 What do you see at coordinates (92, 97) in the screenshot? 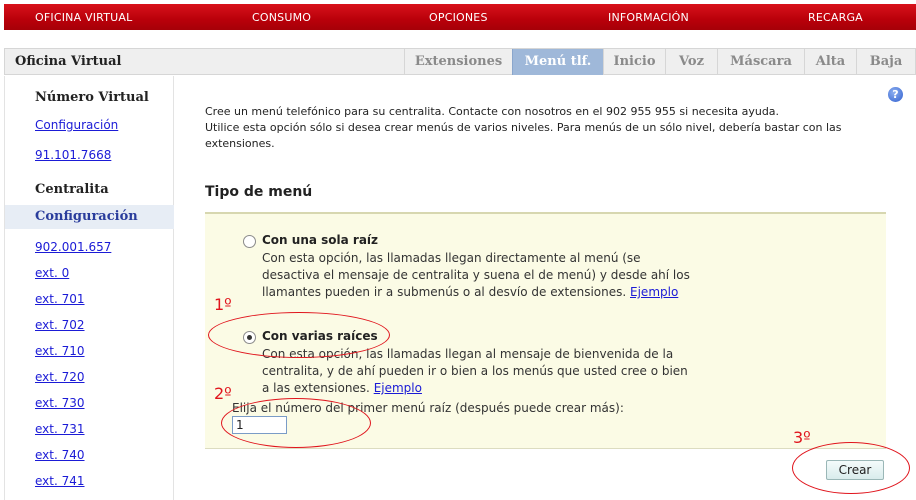
I see `sidebar-heading-numero-virtual: Número Virtual` at bounding box center [92, 97].